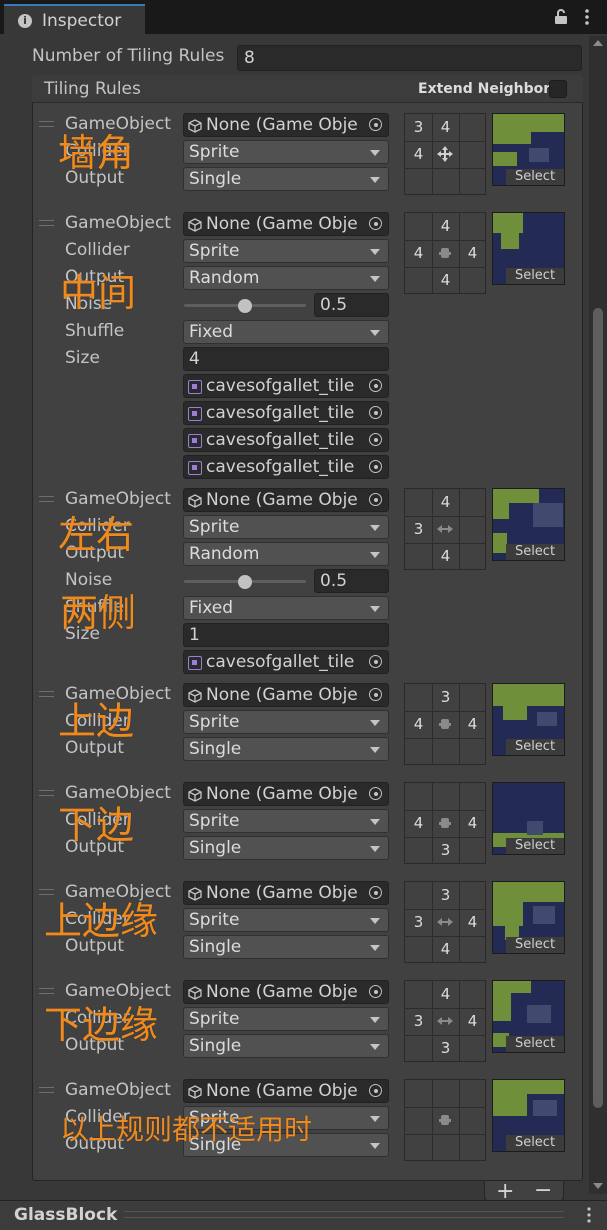 This screenshot has height=1230, width=607. What do you see at coordinates (598, 43) in the screenshot?
I see `scroll-up-arrow-icon` at bounding box center [598, 43].